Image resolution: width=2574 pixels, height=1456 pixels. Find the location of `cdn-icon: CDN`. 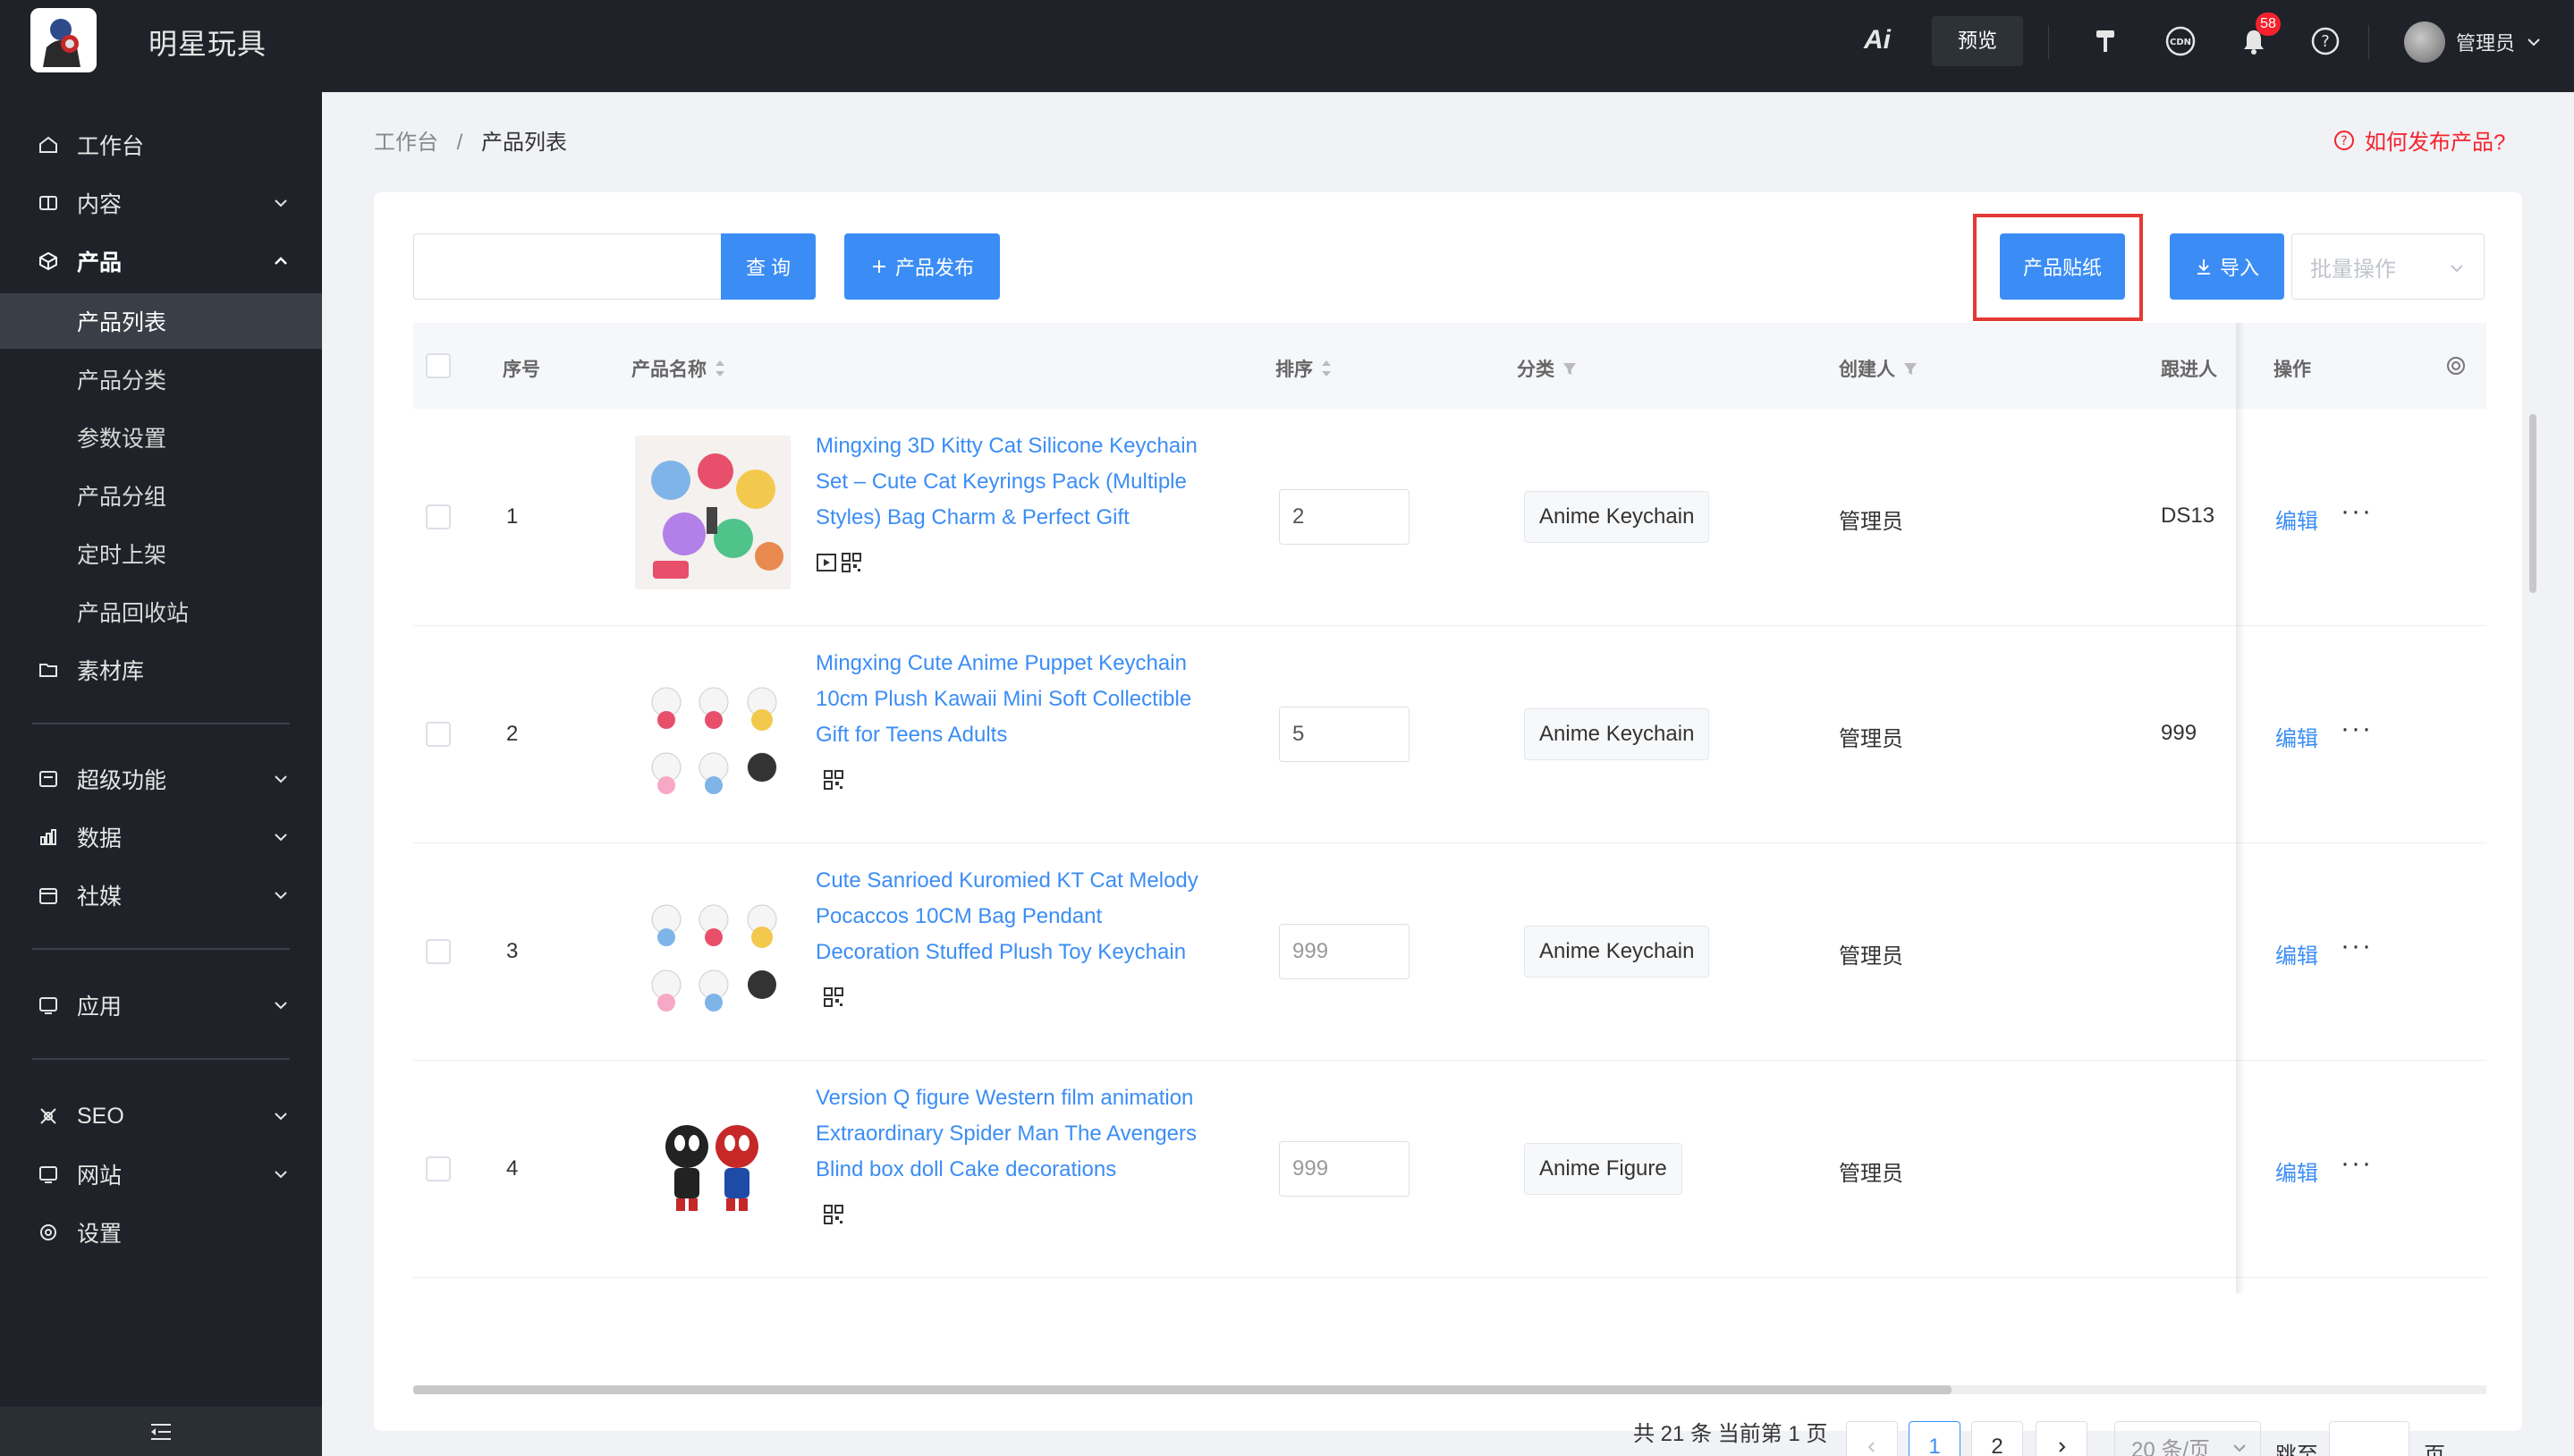

cdn-icon: CDN is located at coordinates (2180, 41).